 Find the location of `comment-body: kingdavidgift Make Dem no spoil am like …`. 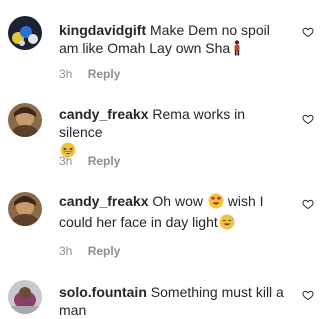

comment-body: kingdavidgift Make Dem no spoil am like … is located at coordinates (174, 40).